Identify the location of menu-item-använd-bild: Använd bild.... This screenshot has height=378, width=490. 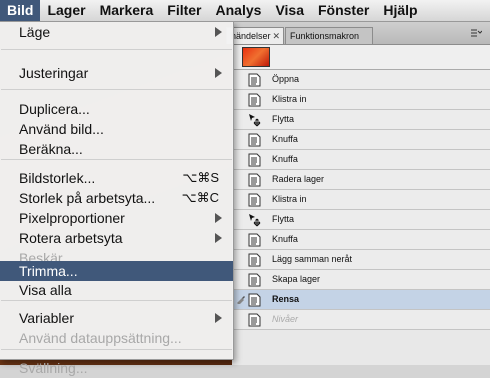
(116, 129).